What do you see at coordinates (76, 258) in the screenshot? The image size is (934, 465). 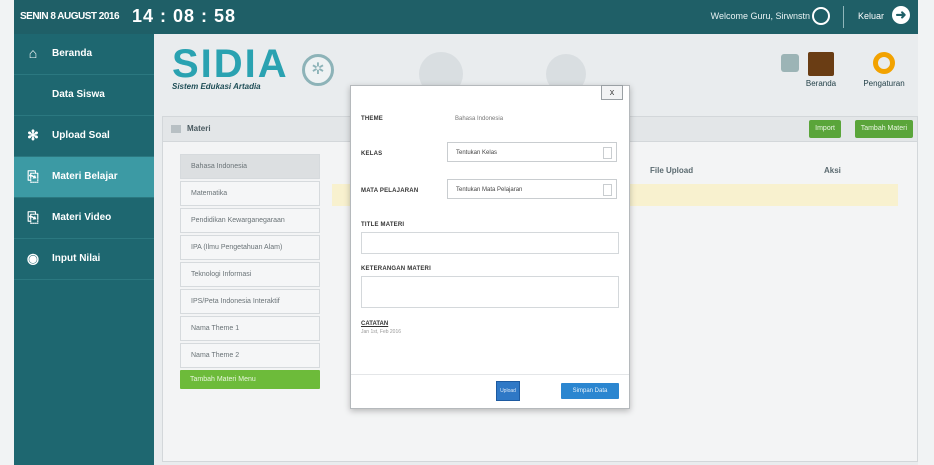 I see `sidebar-item-label: Input Nilai` at bounding box center [76, 258].